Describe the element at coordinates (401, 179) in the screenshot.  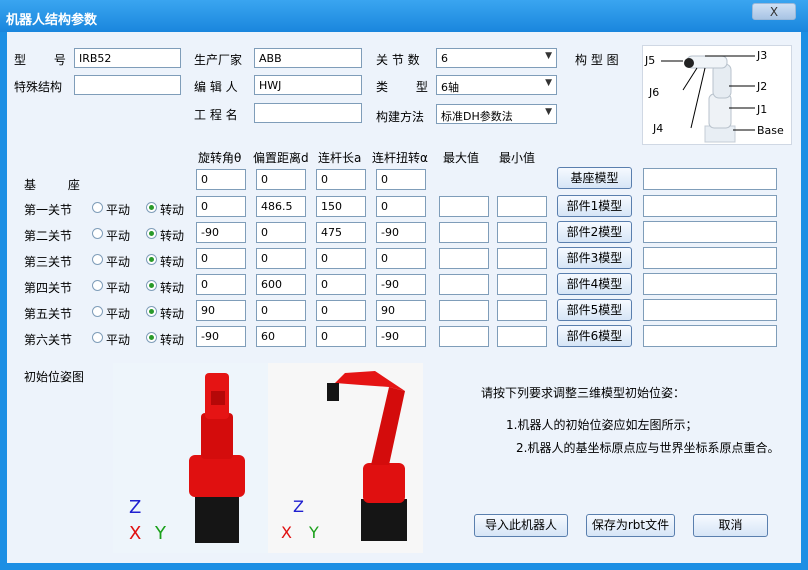
I see `base-link-twist-field: 0` at that location.